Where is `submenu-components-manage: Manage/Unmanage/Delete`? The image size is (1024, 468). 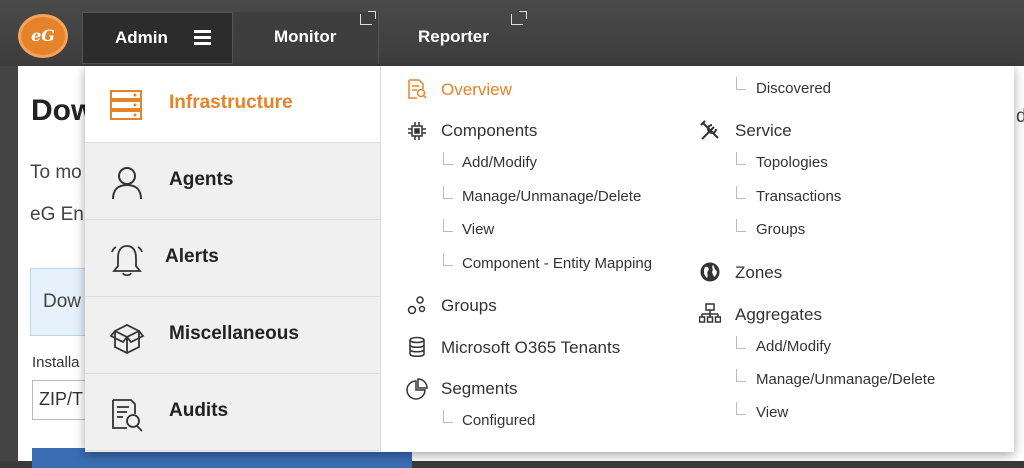 submenu-components-manage: Manage/Unmanage/Delete is located at coordinates (551, 196).